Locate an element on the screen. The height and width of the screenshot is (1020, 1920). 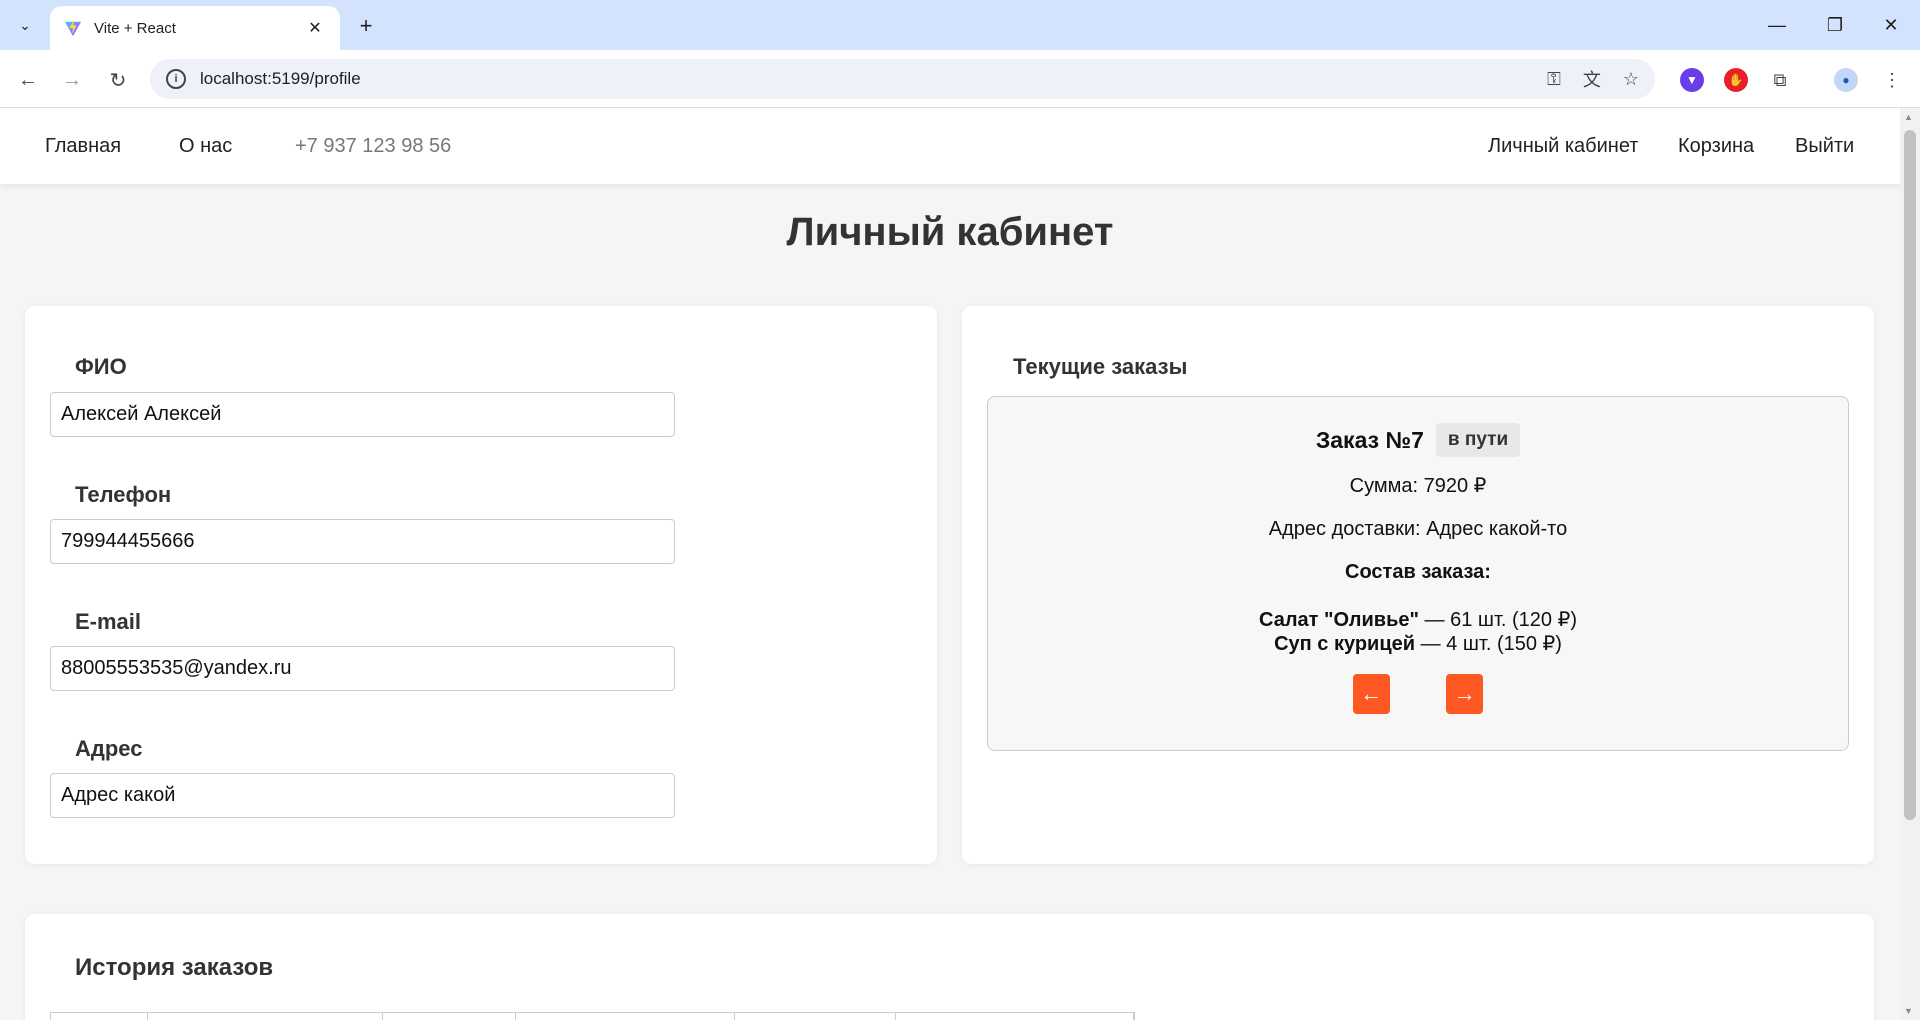
scroll-down-icon: ▼ is located at coordinates (1908, 1011).